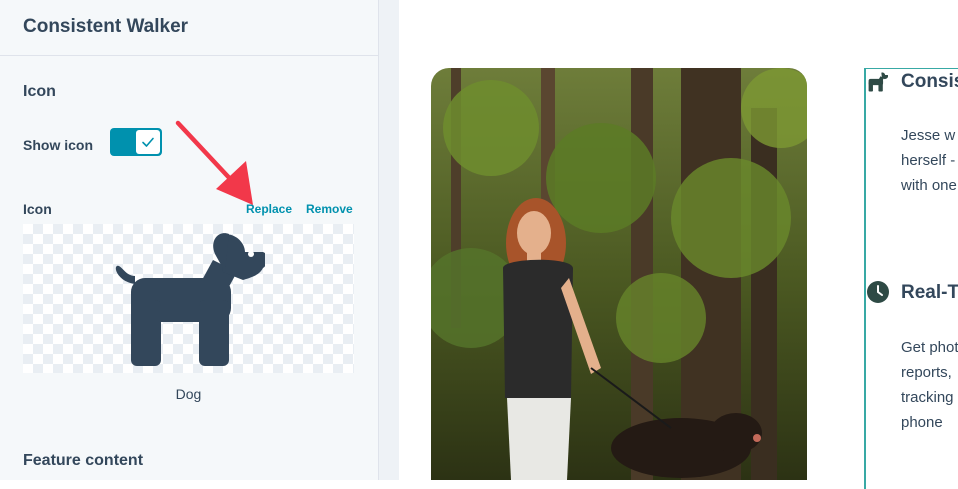 Image resolution: width=958 pixels, height=489 pixels. What do you see at coordinates (83, 460) in the screenshot?
I see `feature-content-title: Feature content` at bounding box center [83, 460].